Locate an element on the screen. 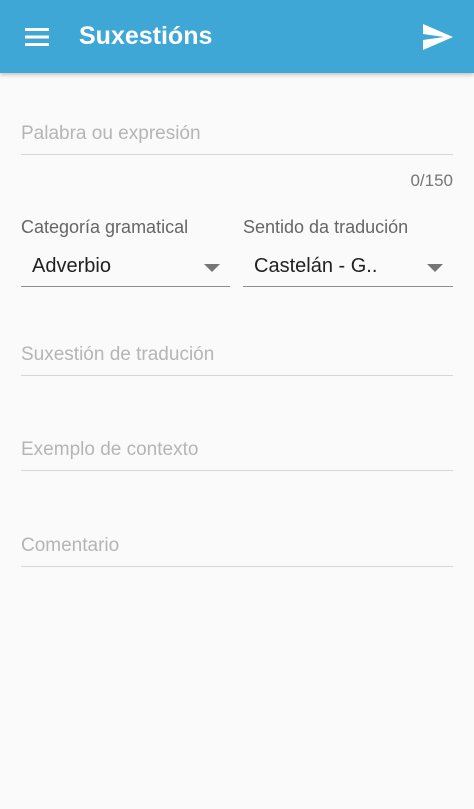 The image size is (474, 809). category-block: Categoría gramatical Adverbio is located at coordinates (125, 251).